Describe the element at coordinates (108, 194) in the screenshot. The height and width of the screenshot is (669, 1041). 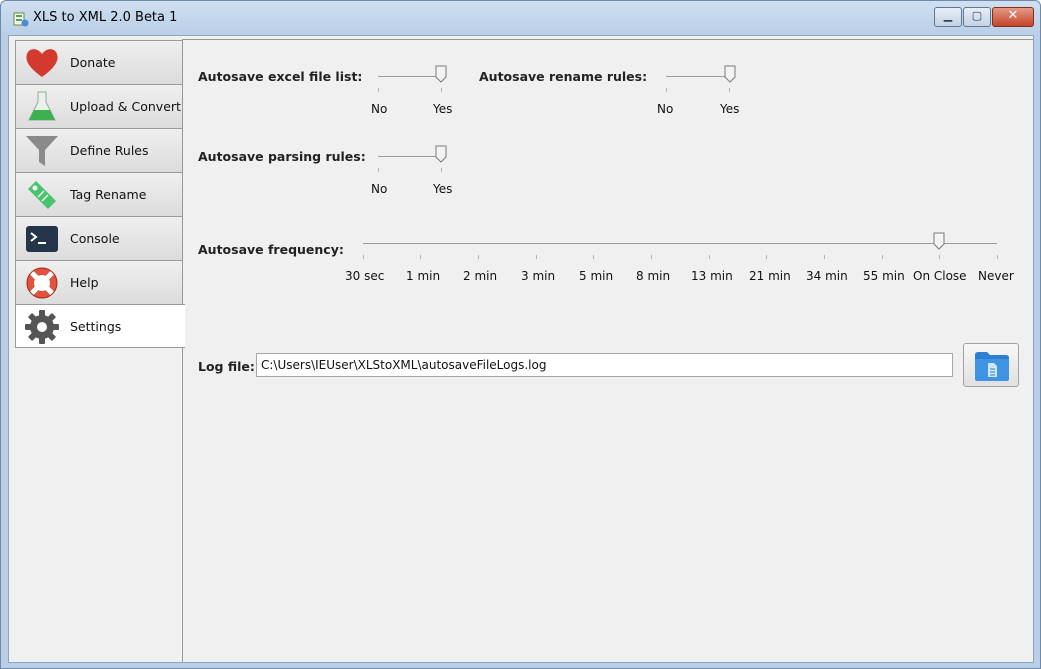
I see `sidebar-item-label: Tag Rename` at that location.